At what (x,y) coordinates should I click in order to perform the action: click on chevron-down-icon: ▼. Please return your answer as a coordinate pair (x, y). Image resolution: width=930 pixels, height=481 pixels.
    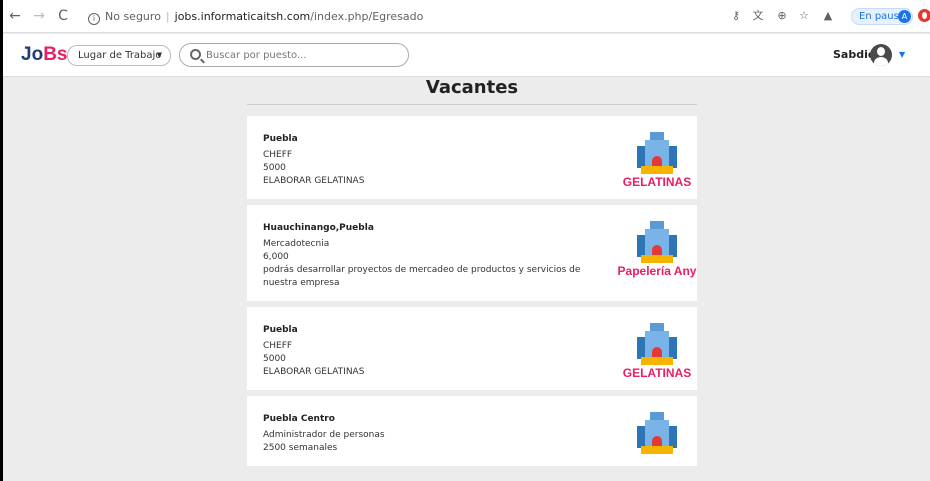
    Looking at the image, I should click on (902, 54).